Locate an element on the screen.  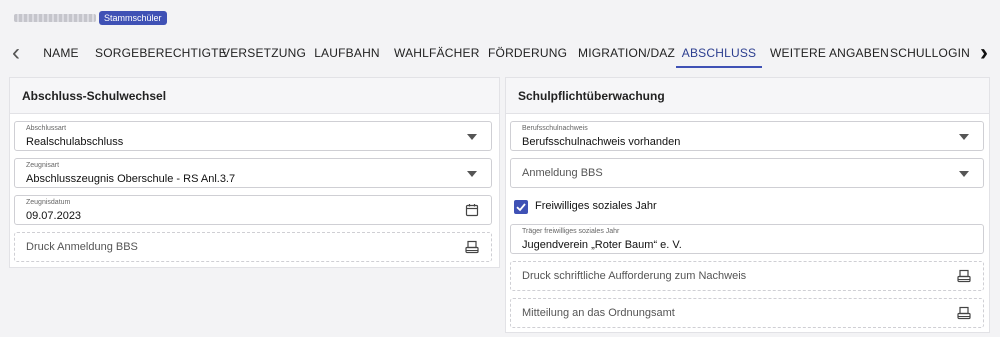
chevron-left-icon: ‹ is located at coordinates (16, 54).